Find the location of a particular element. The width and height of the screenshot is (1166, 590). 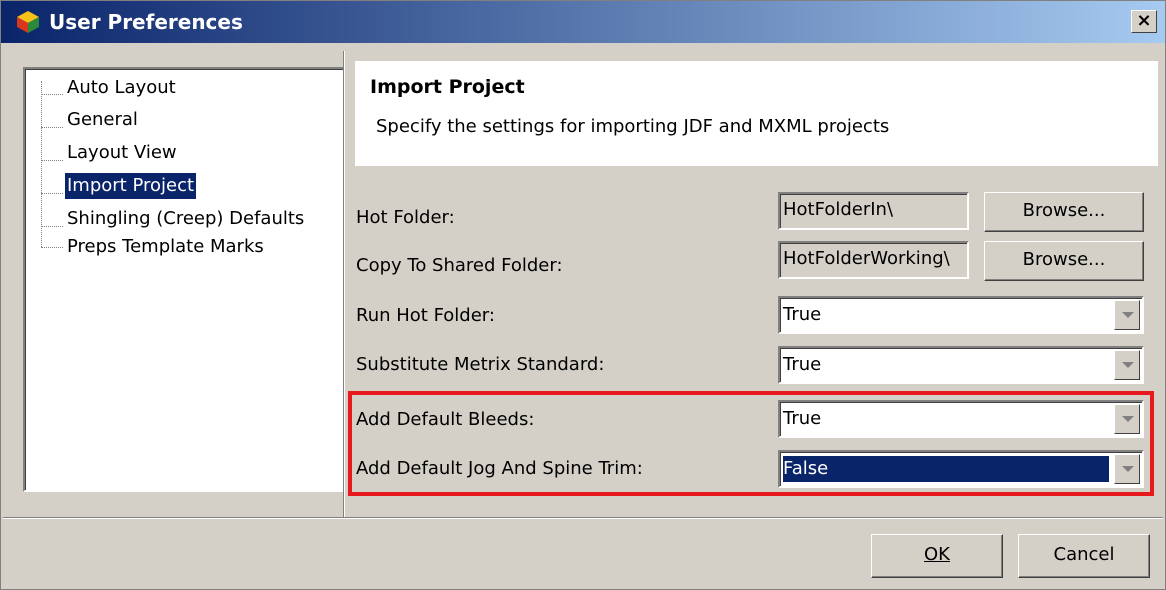

page-title: Import Project is located at coordinates (447, 87).